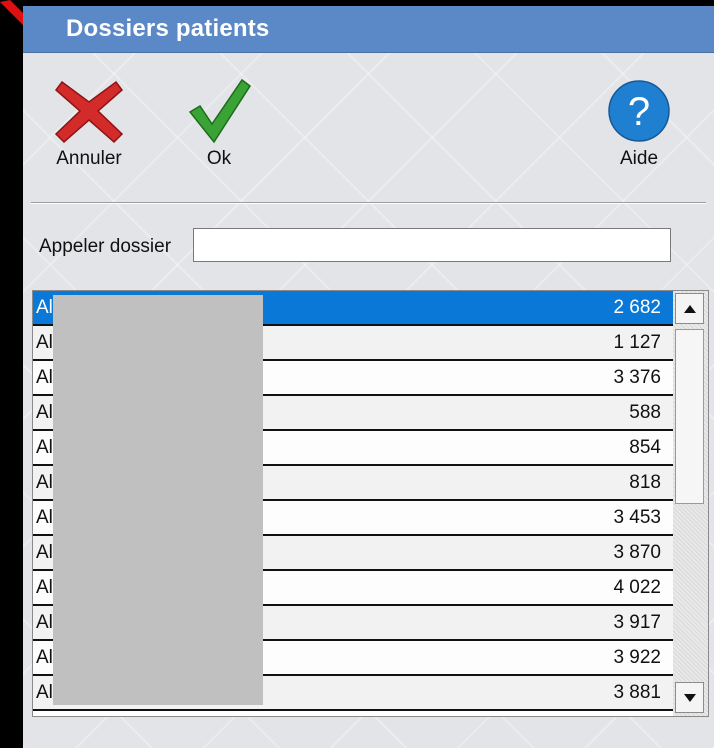 This screenshot has width=714, height=748. I want to click on call-dossier-label: Appeler dossier, so click(105, 246).